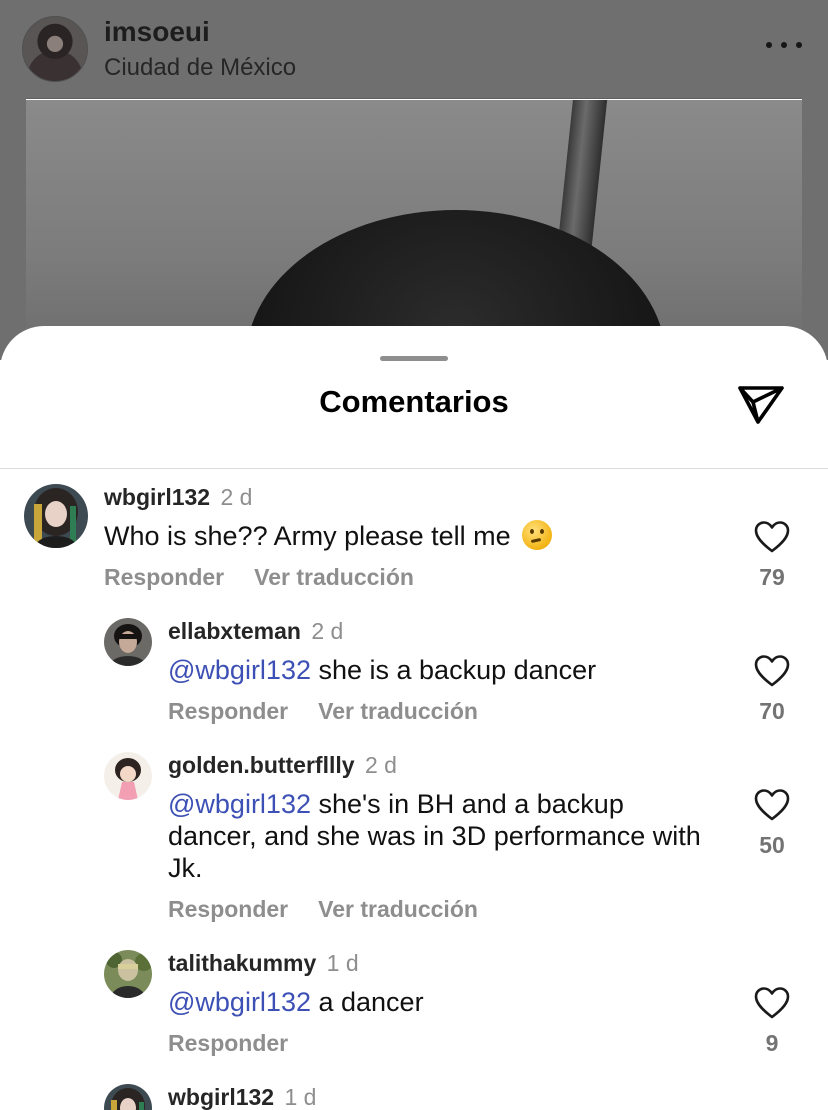  What do you see at coordinates (772, 1043) in the screenshot?
I see `like-count: 9` at bounding box center [772, 1043].